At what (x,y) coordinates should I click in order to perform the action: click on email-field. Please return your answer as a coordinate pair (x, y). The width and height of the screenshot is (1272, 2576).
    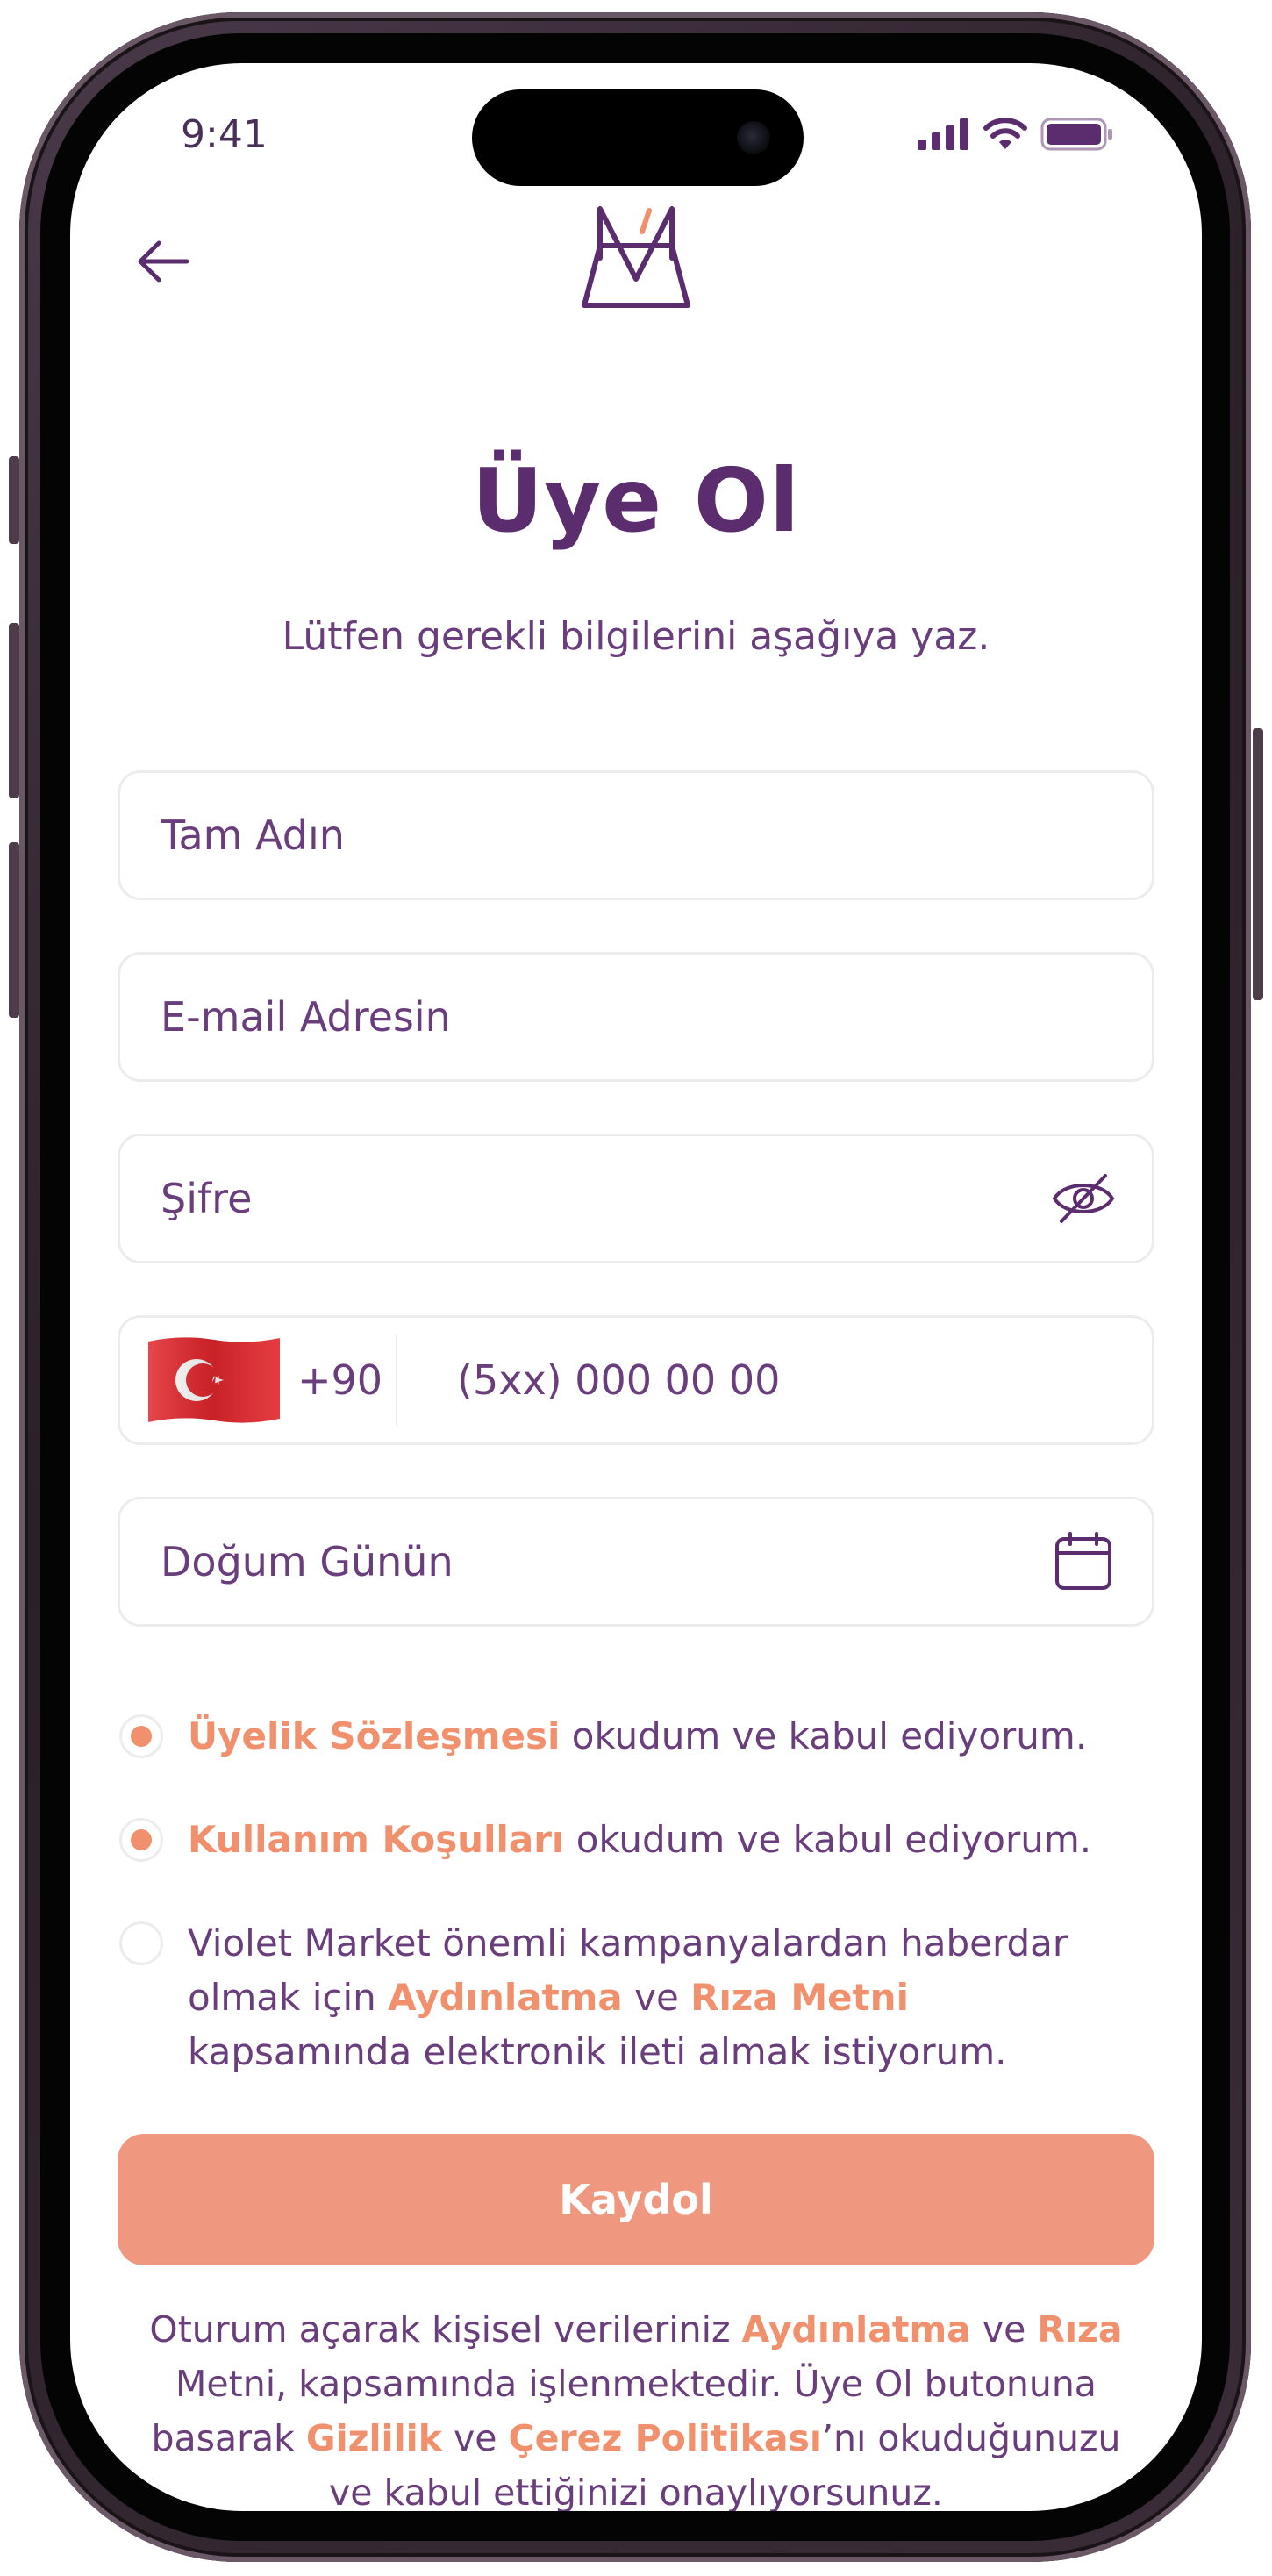
    Looking at the image, I should click on (636, 1017).